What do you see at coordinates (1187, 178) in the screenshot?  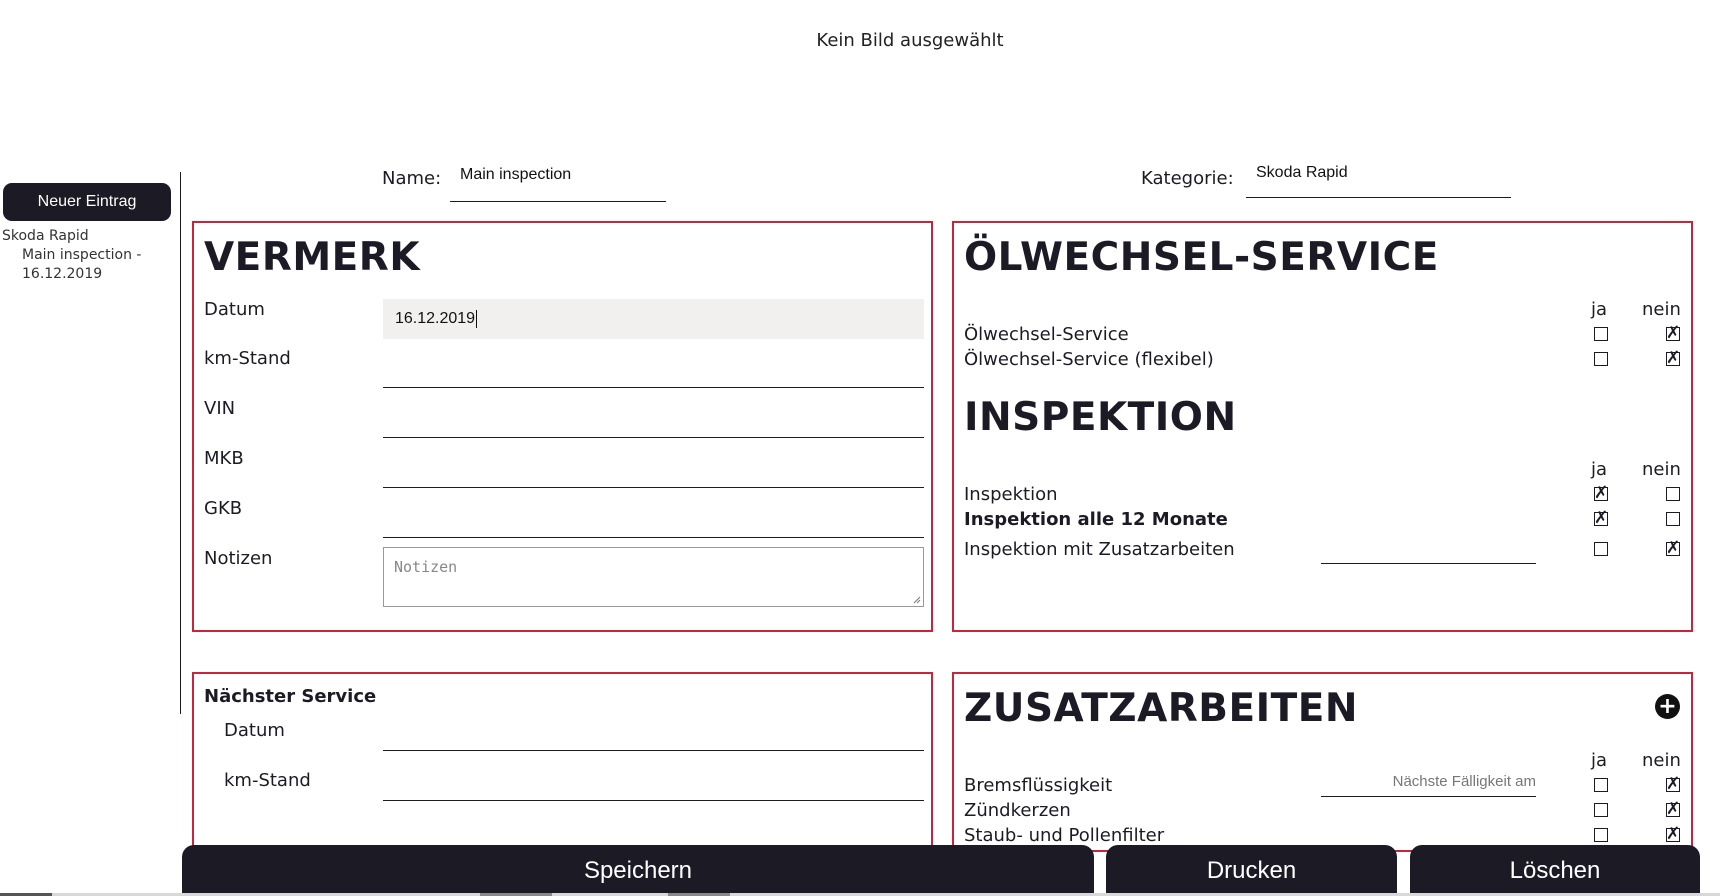 I see `category-label: Kategorie:` at bounding box center [1187, 178].